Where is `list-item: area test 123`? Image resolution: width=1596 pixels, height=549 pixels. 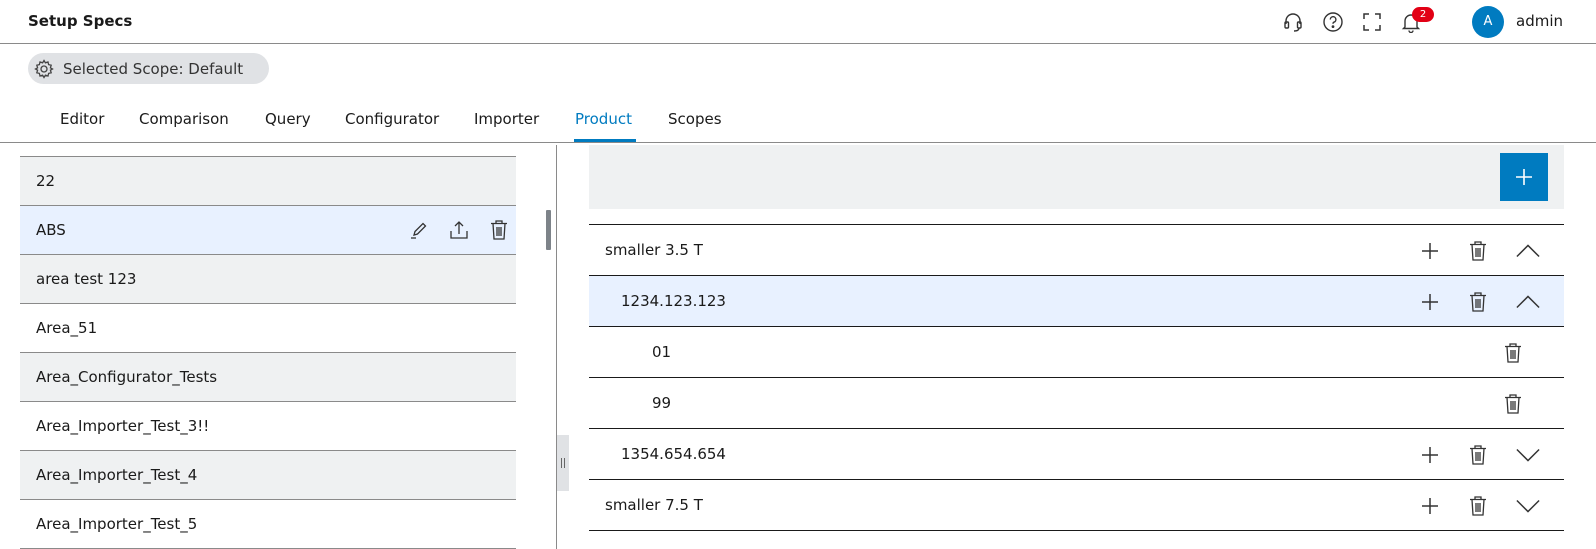 list-item: area test 123 is located at coordinates (268, 279).